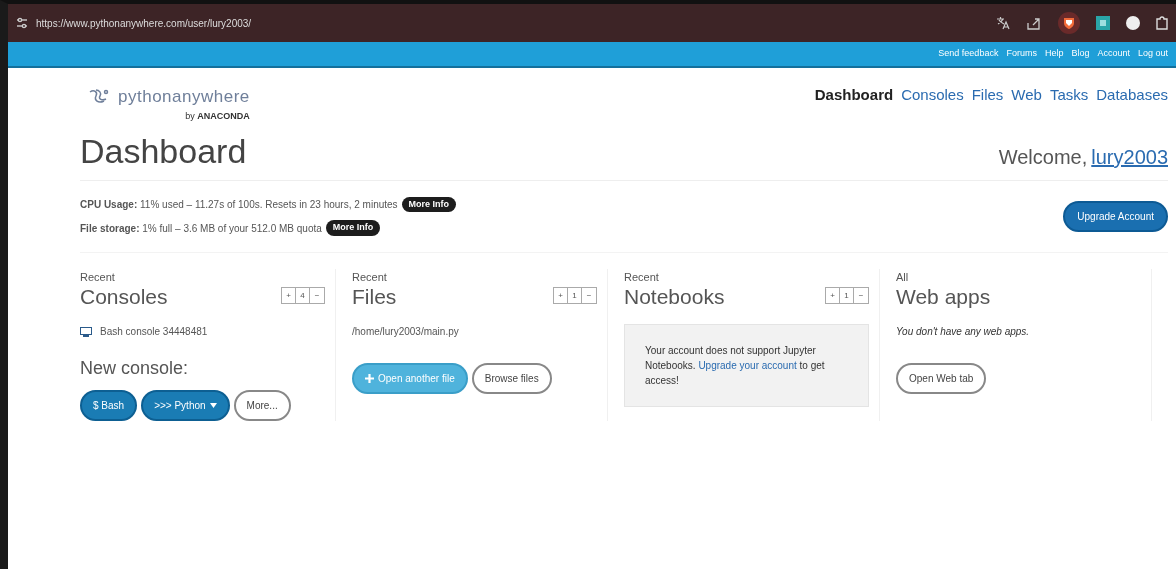 Image resolution: width=1176 pixels, height=569 pixels. What do you see at coordinates (1129, 156) in the screenshot?
I see `username-link: lury2003` at bounding box center [1129, 156].